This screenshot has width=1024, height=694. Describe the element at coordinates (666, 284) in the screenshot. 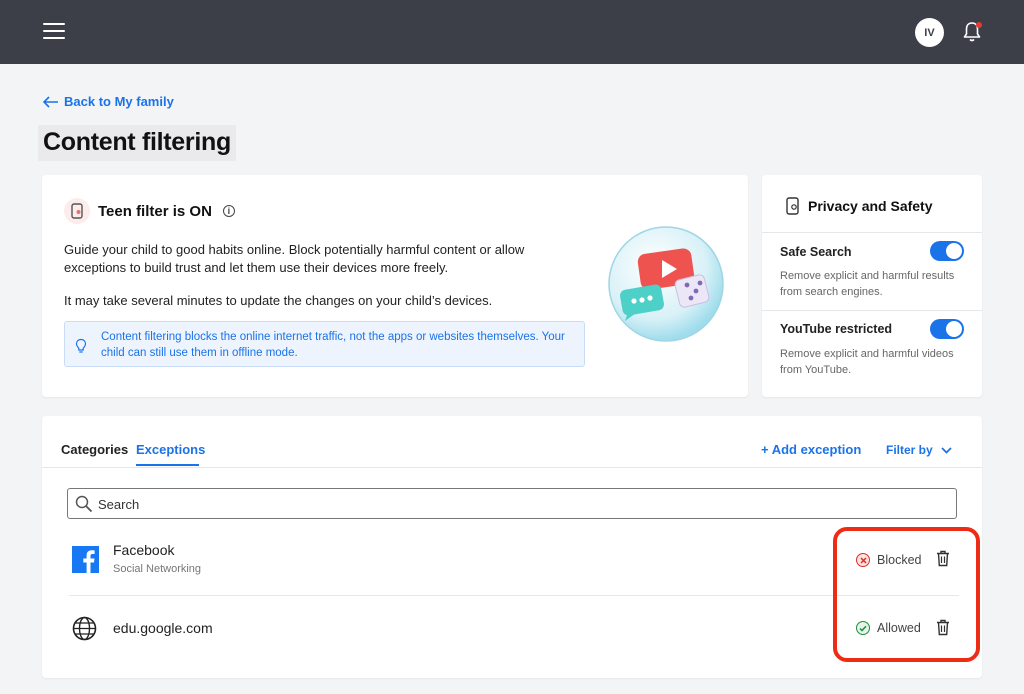

I see `content-bubble-illustration` at that location.